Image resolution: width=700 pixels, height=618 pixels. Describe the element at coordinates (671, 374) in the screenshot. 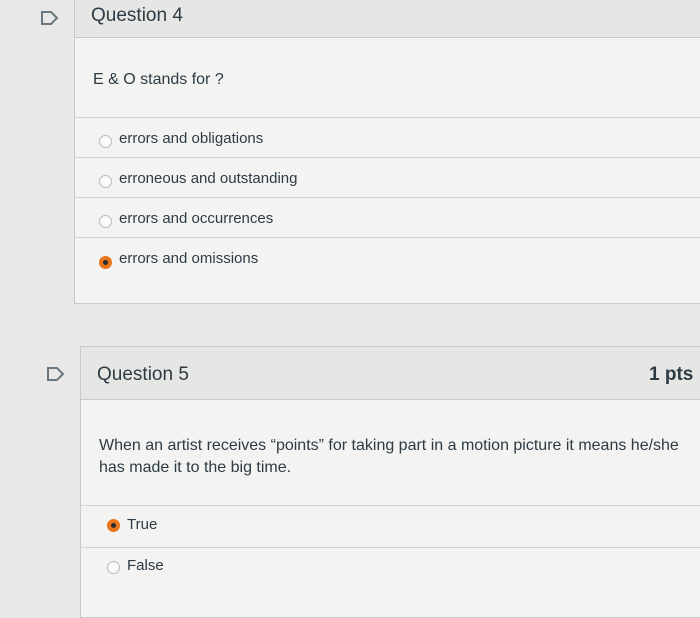

I see `question-points: 1 pts` at that location.